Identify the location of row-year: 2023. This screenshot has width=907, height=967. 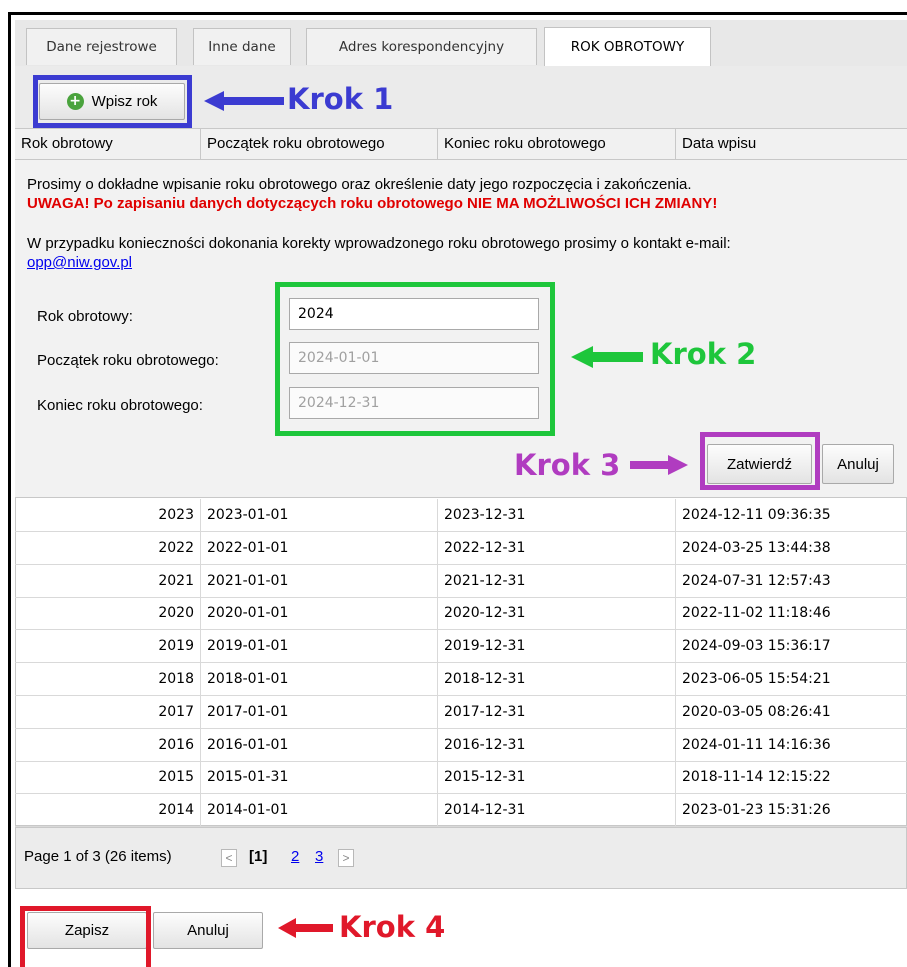
(108, 515).